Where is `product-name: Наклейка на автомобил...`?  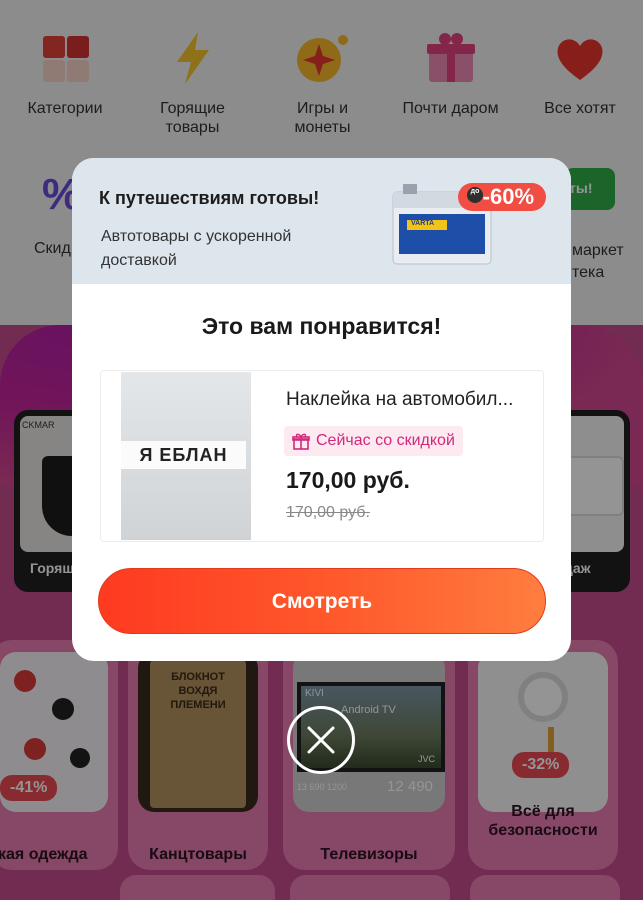 product-name: Наклейка на автомобил... is located at coordinates (400, 399).